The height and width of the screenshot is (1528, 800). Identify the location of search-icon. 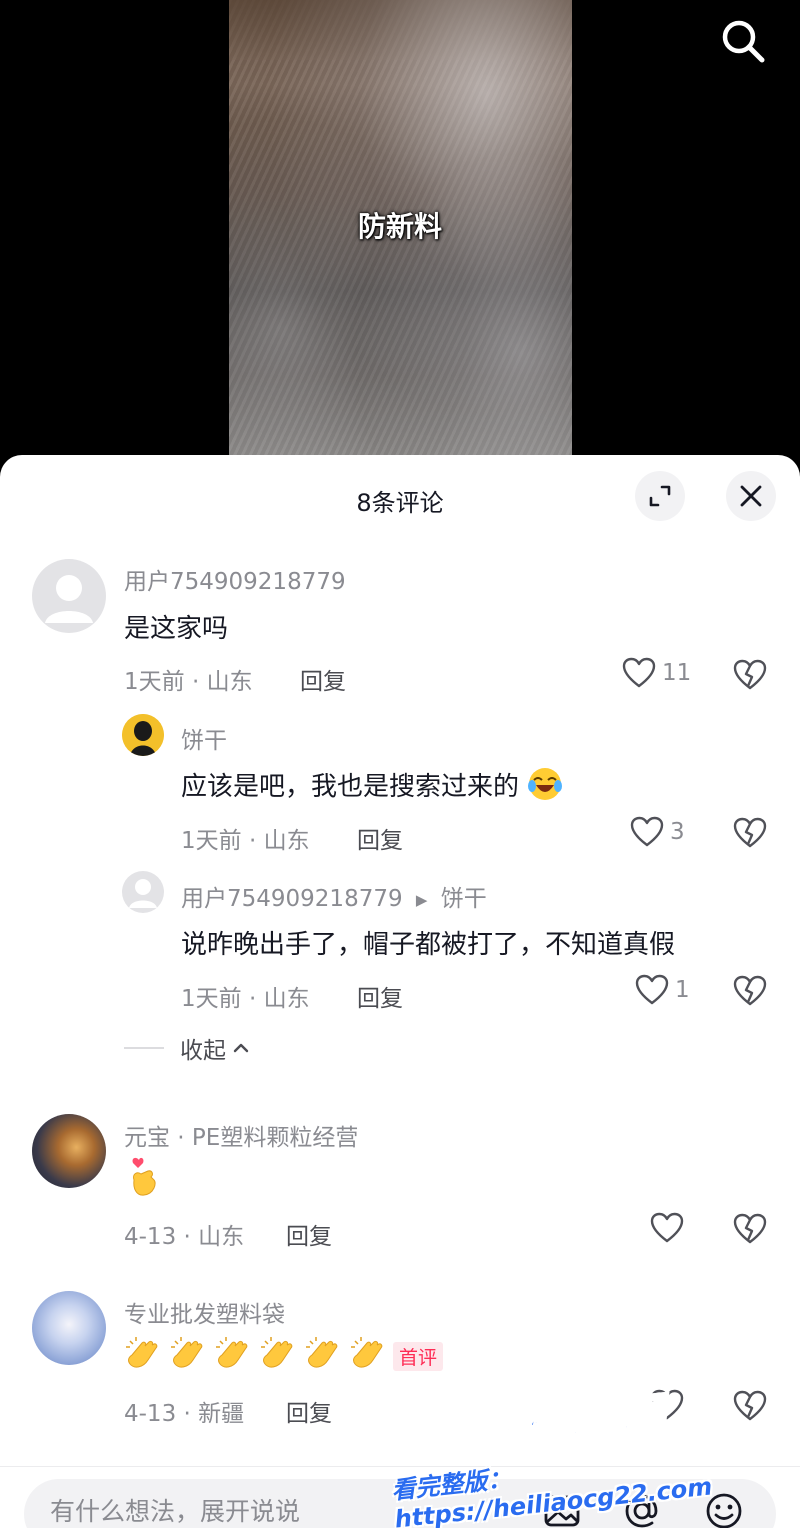
(743, 41).